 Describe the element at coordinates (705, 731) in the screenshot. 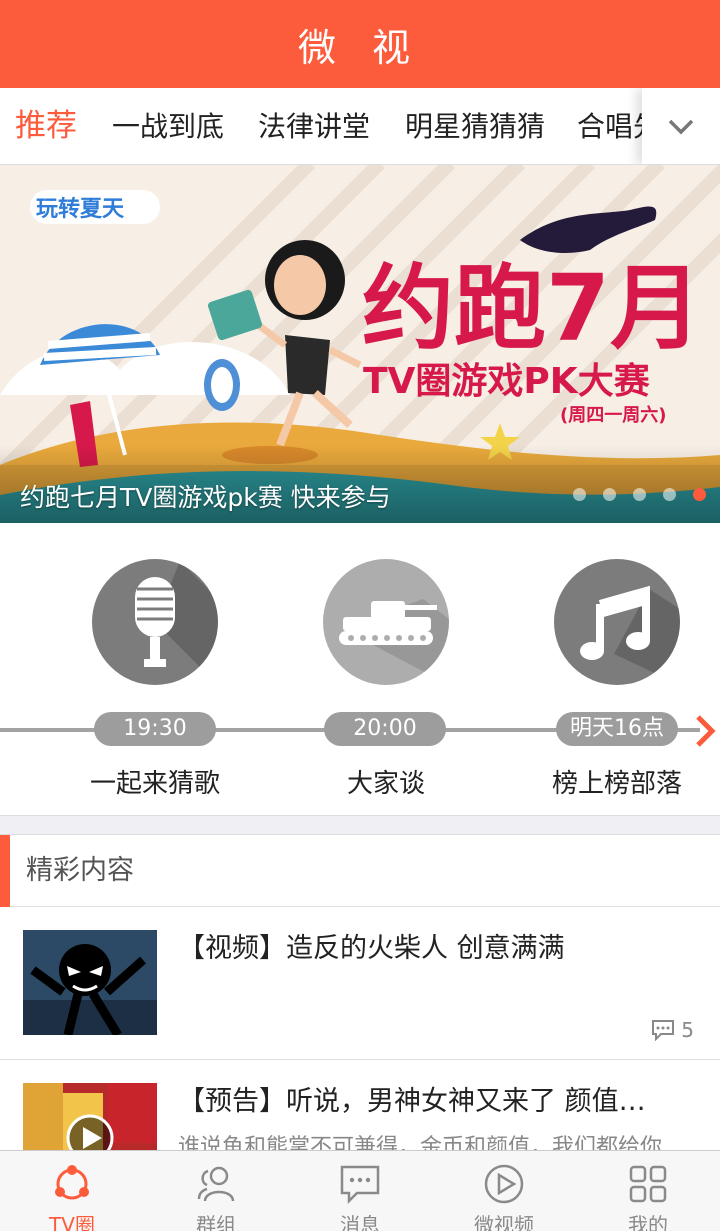

I see `chevron-right-icon` at that location.